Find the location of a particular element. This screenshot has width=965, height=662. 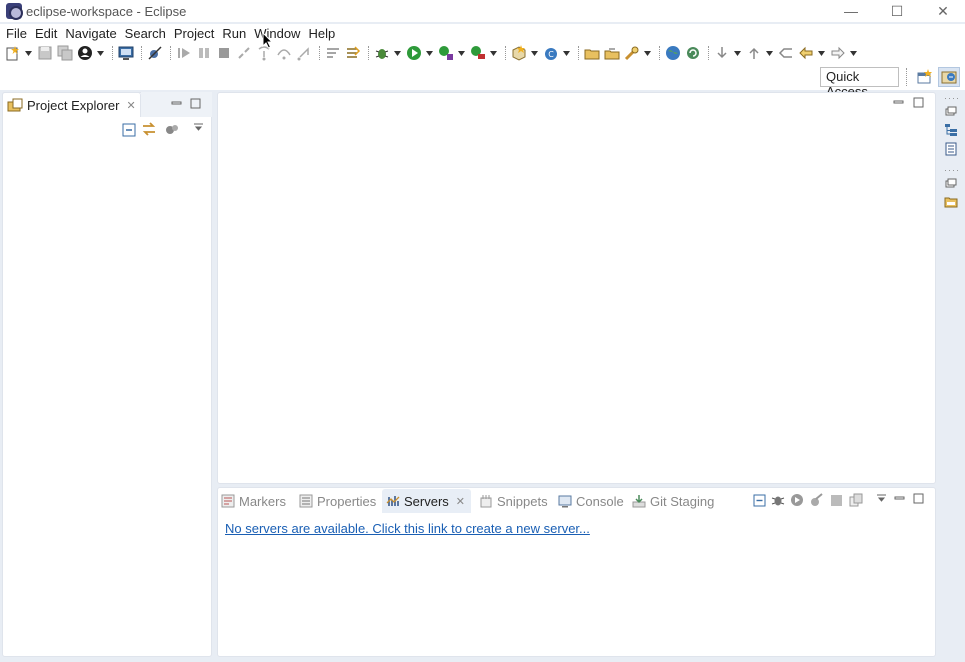

use-step-filters-icon is located at coordinates (333, 53).